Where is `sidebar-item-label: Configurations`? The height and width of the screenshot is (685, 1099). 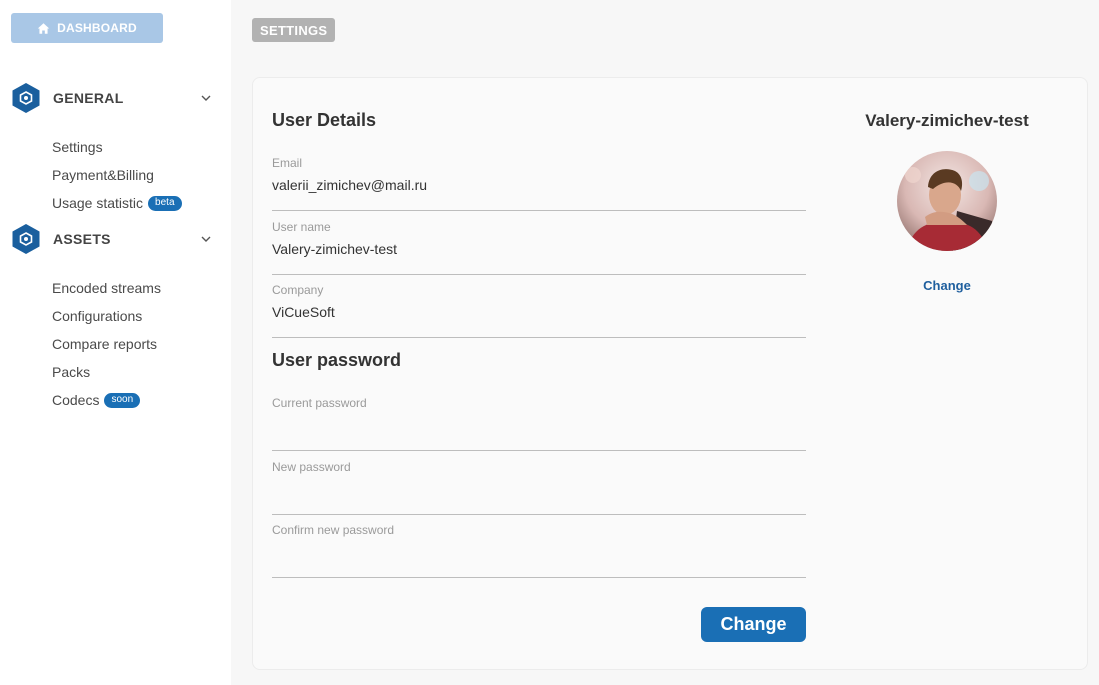
sidebar-item-label: Configurations is located at coordinates (97, 316).